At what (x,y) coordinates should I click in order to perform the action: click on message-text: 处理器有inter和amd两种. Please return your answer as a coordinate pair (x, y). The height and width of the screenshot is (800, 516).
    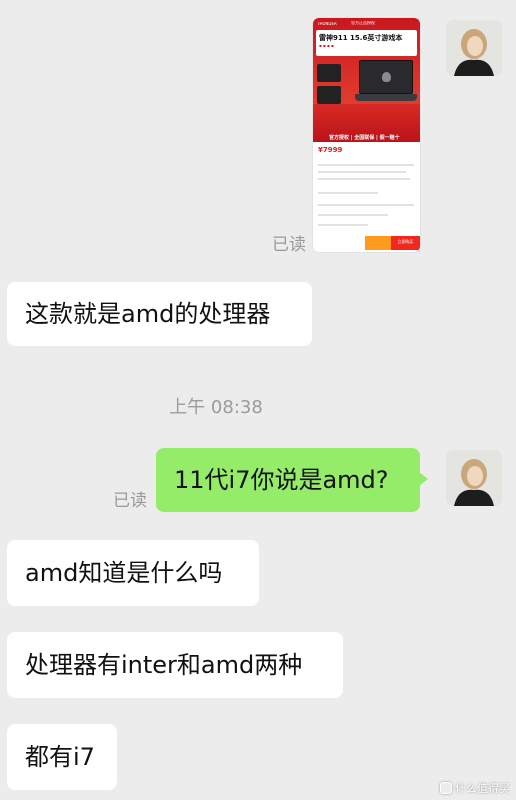
    Looking at the image, I should click on (164, 665).